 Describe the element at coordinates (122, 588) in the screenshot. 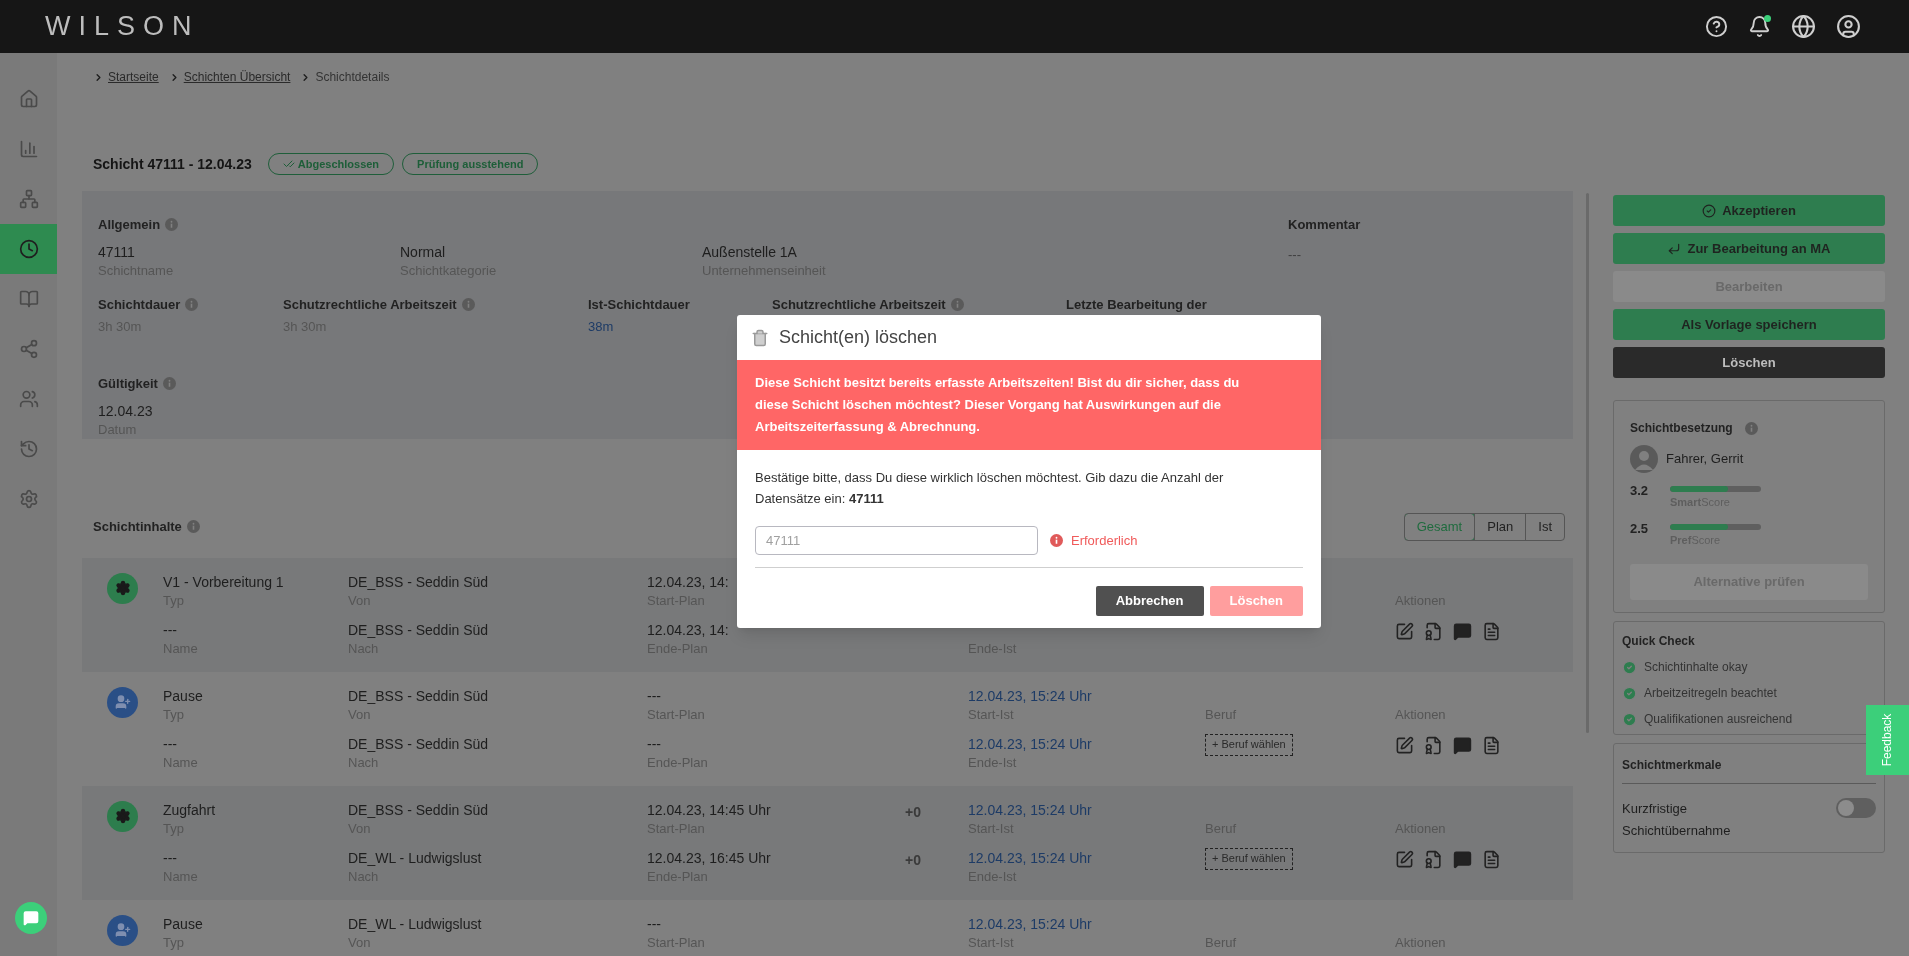

I see `gear-icon` at that location.